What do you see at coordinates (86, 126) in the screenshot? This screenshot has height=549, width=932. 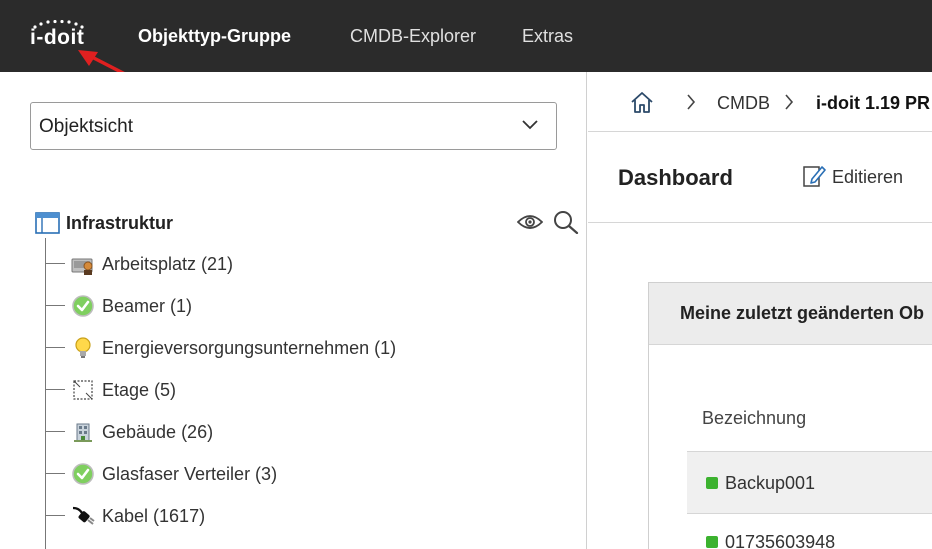 I see `view-select-value: Objektsicht` at bounding box center [86, 126].